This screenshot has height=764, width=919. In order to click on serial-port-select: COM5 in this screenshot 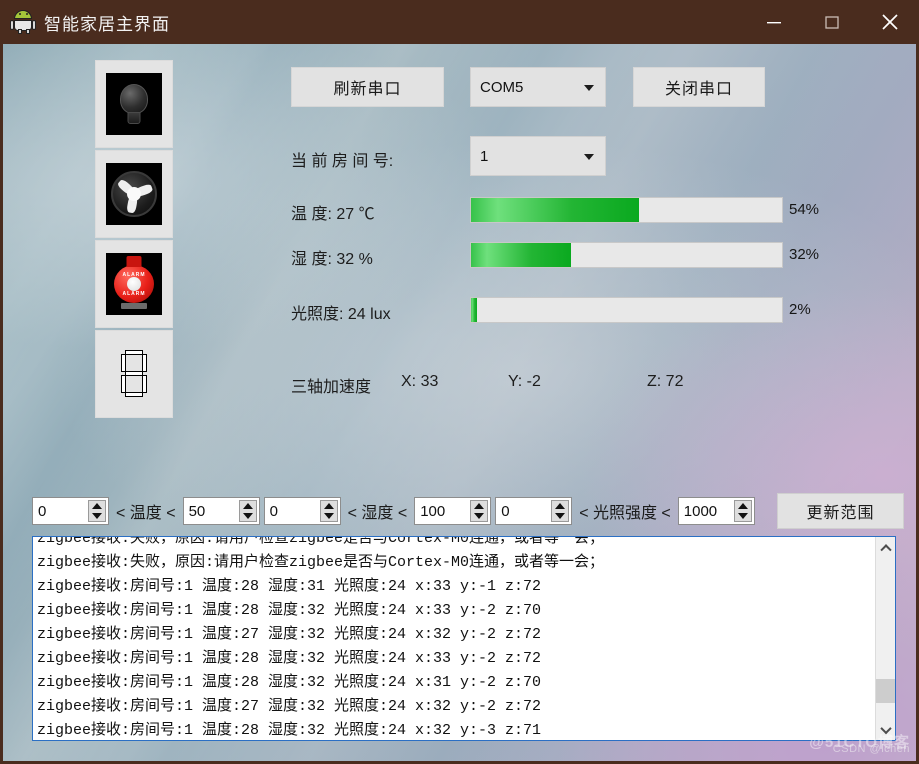, I will do `click(538, 87)`.